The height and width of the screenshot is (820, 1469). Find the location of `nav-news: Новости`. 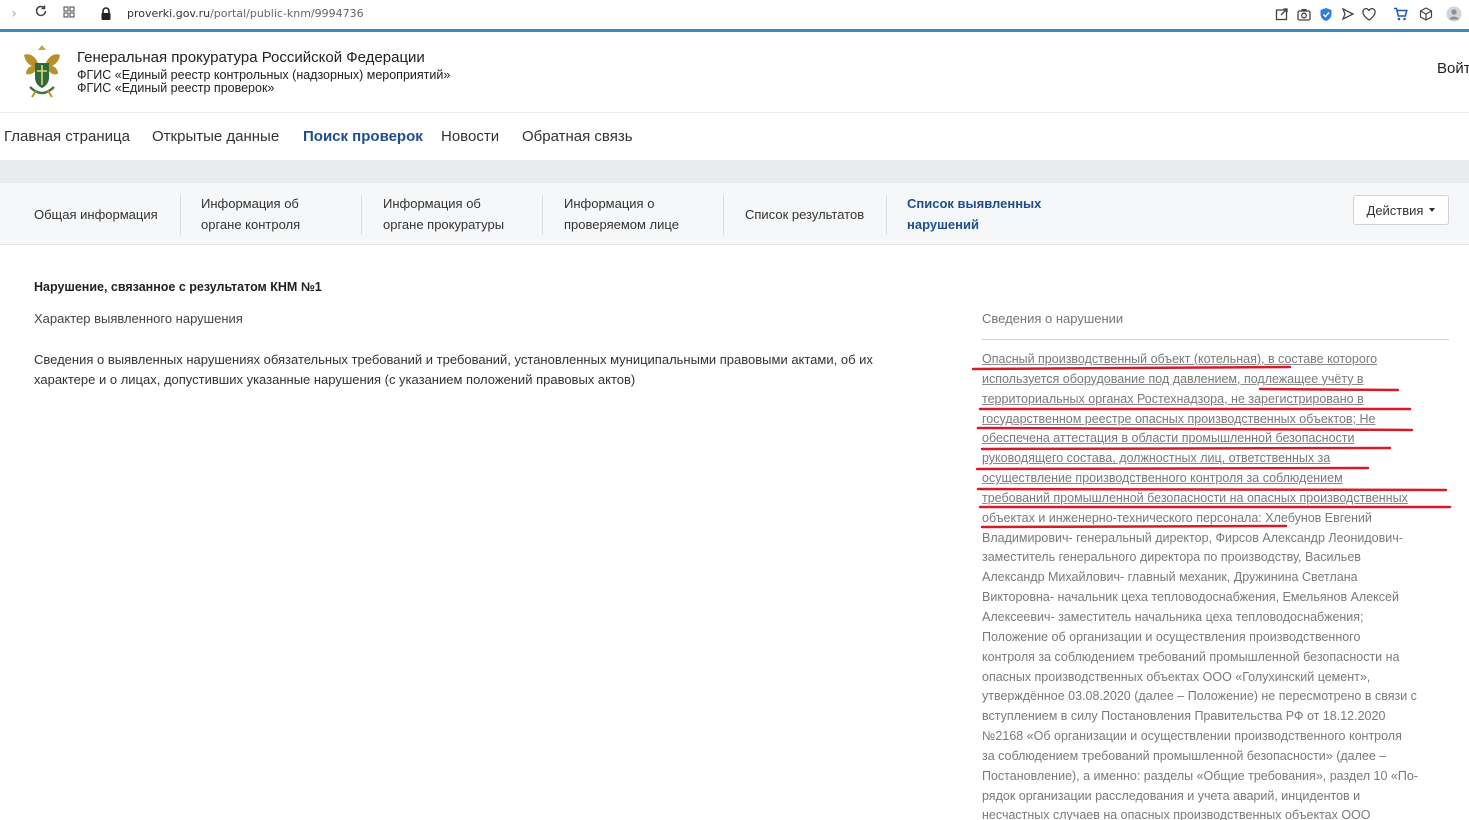

nav-news: Новости is located at coordinates (470, 137).